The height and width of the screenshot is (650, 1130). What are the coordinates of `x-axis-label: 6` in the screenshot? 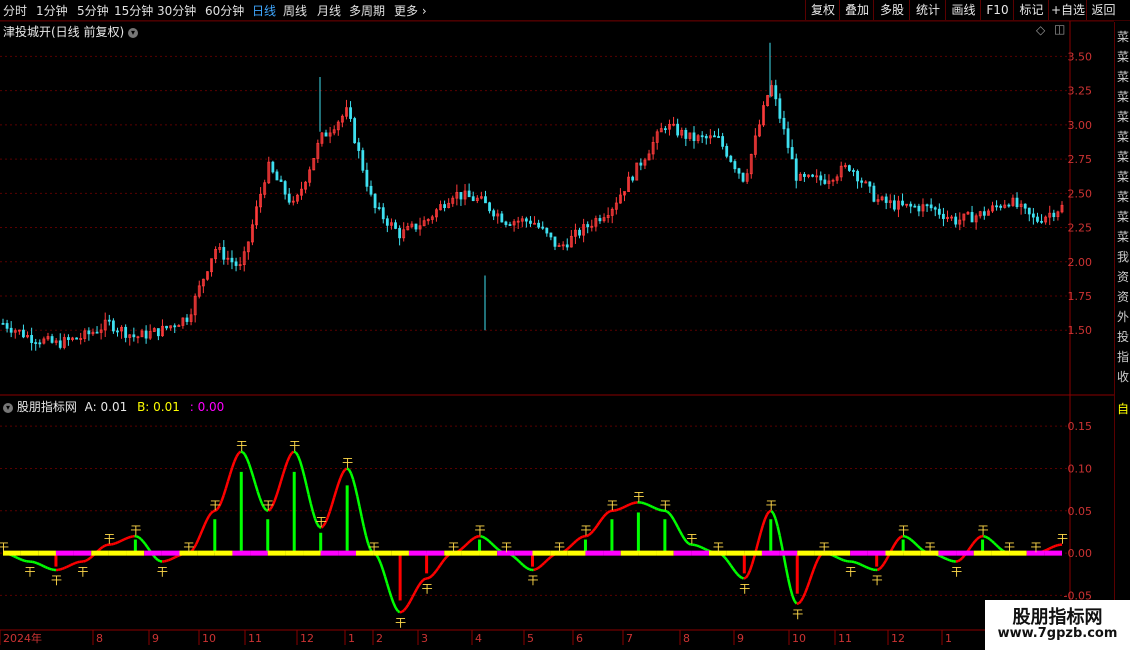 It's located at (579, 638).